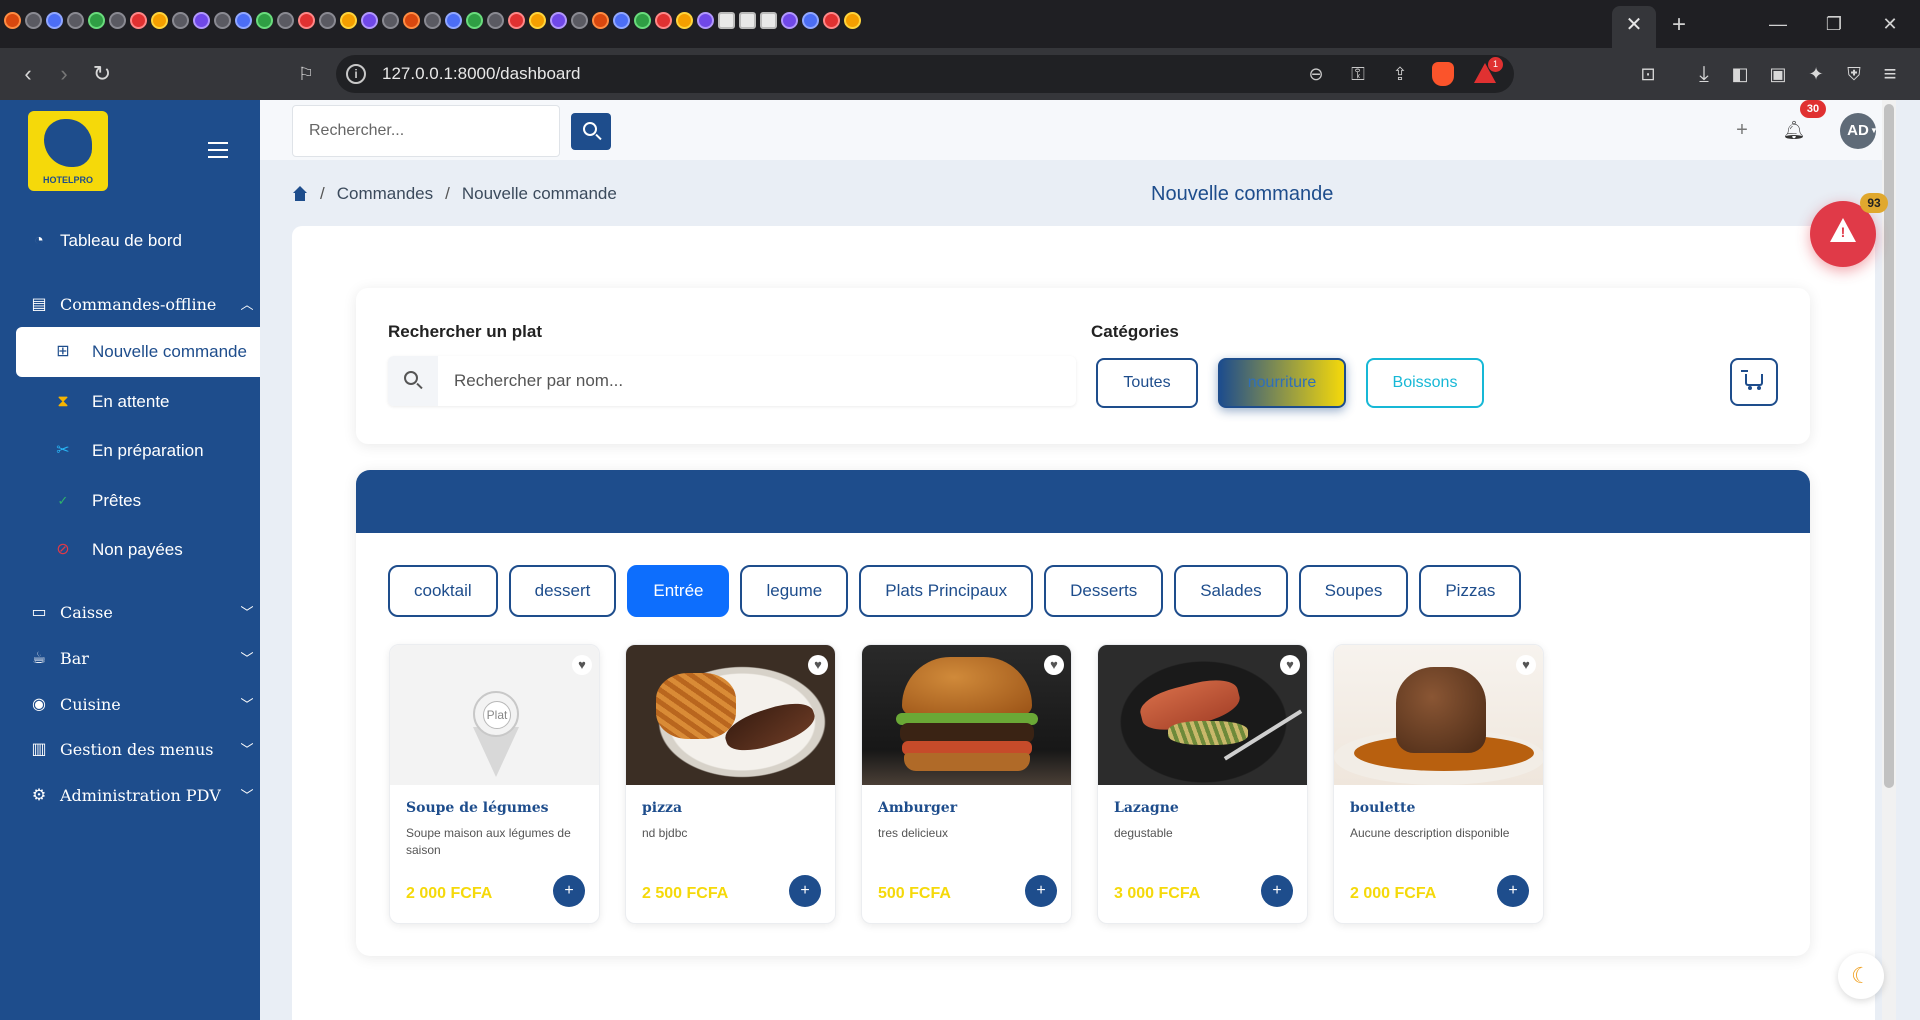  What do you see at coordinates (754, 381) in the screenshot?
I see `dish-search-input` at bounding box center [754, 381].